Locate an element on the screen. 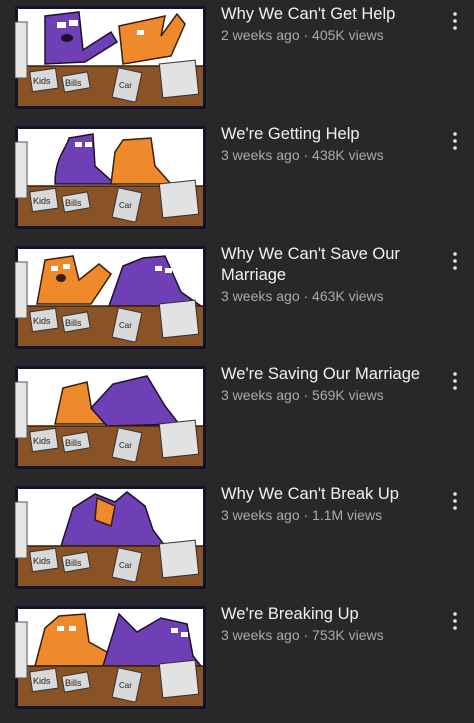 The width and height of the screenshot is (474, 723). video-title: We're Getting Help is located at coordinates (328, 134).